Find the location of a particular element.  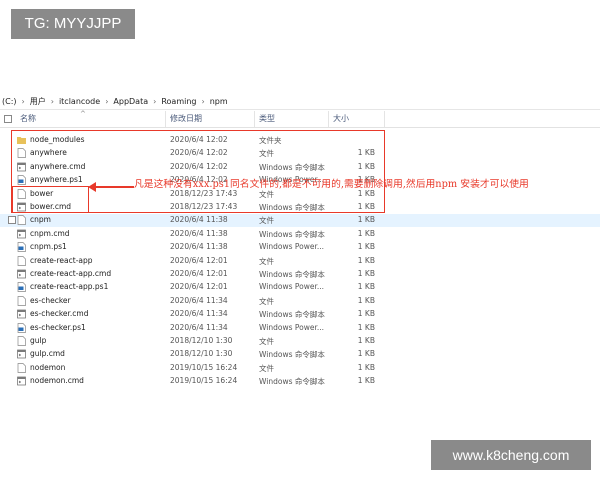

file-name: nodemon is located at coordinates (48, 367).